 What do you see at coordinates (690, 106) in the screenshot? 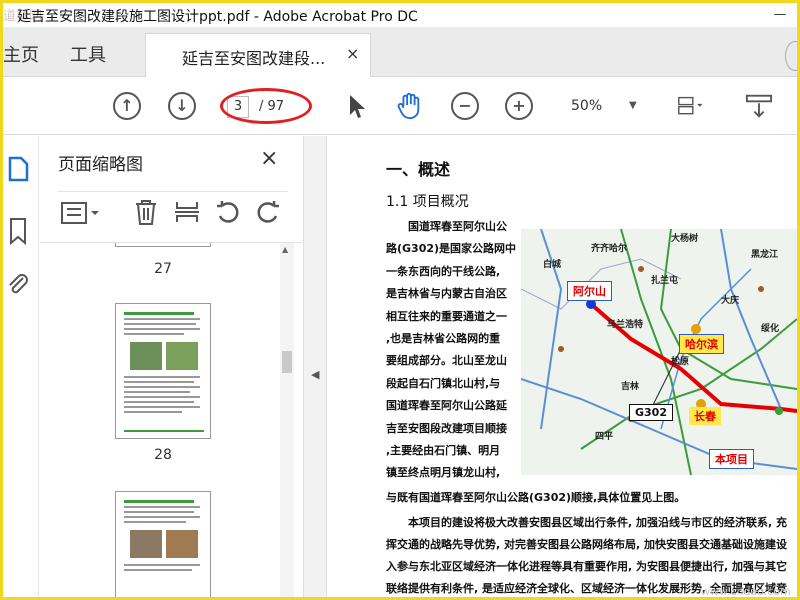
I see `page-fit-icon` at bounding box center [690, 106].